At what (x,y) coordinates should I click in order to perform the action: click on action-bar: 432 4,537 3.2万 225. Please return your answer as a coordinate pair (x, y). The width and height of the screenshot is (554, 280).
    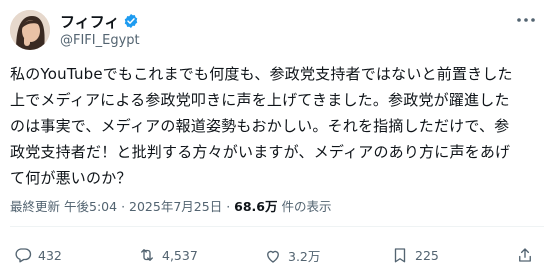
    Looking at the image, I should click on (277, 255).